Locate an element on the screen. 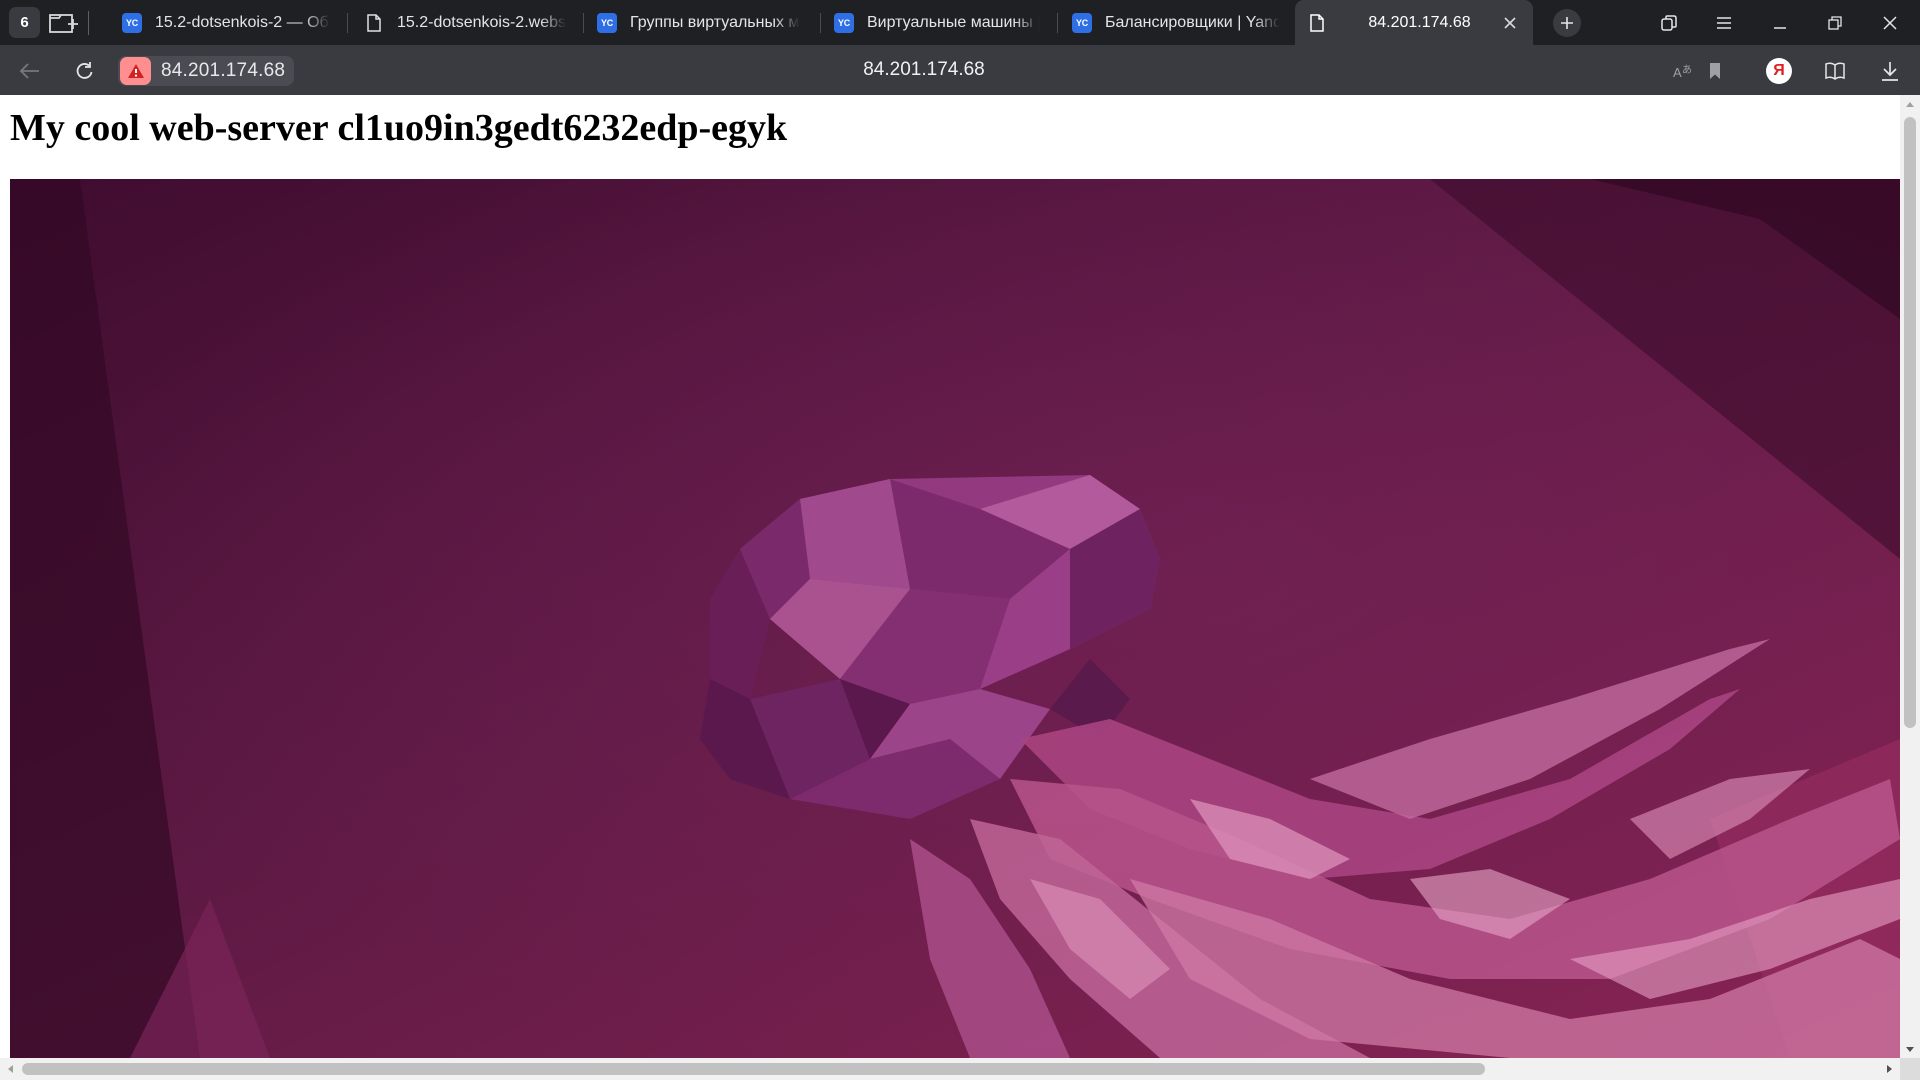  scroll-right-icon is located at coordinates (1890, 1069).